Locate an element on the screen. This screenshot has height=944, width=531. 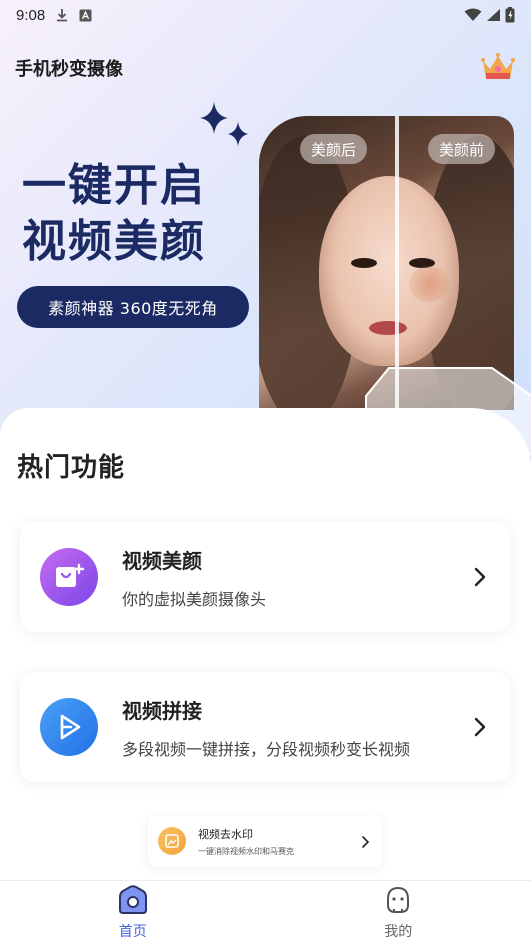
signal-icon is located at coordinates (493, 15).